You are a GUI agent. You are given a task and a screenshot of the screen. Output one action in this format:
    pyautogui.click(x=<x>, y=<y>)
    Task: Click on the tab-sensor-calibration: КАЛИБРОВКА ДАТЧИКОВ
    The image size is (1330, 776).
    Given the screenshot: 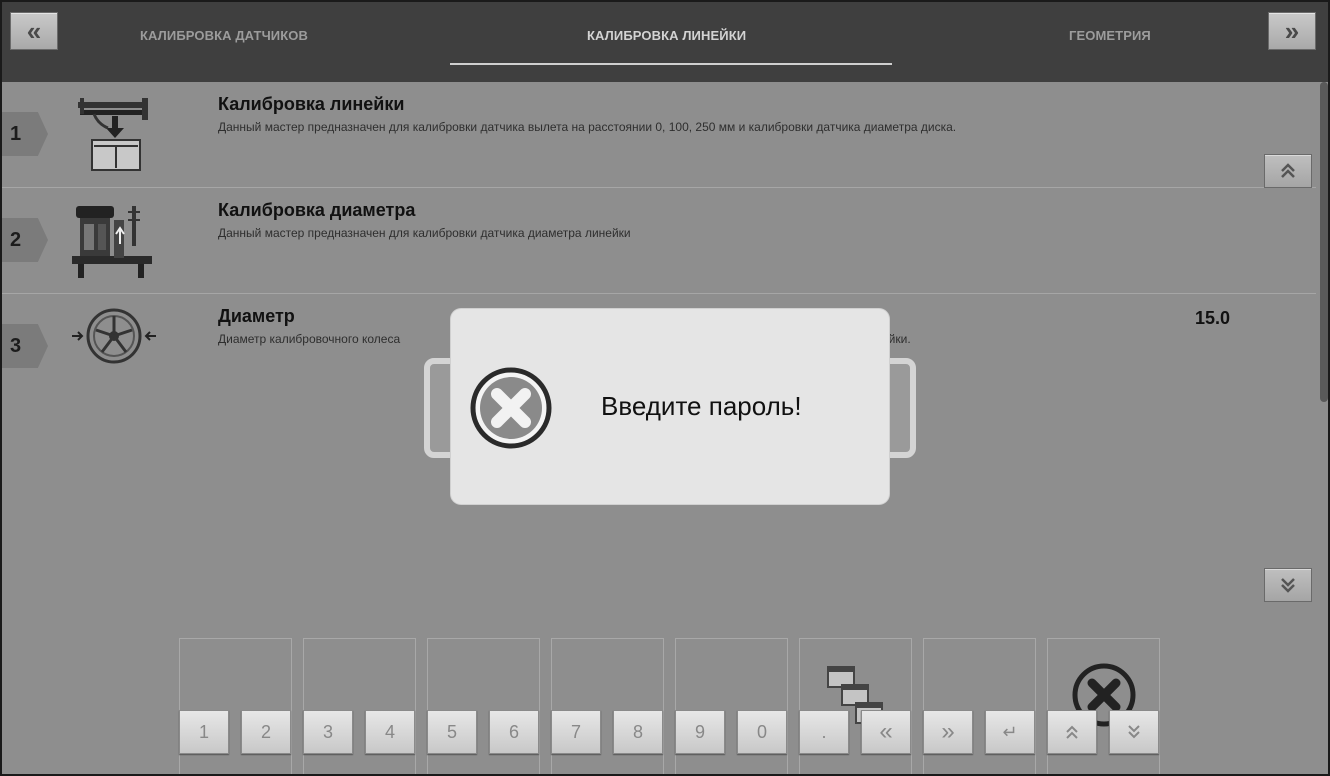 What is the action you would take?
    pyautogui.click(x=224, y=35)
    